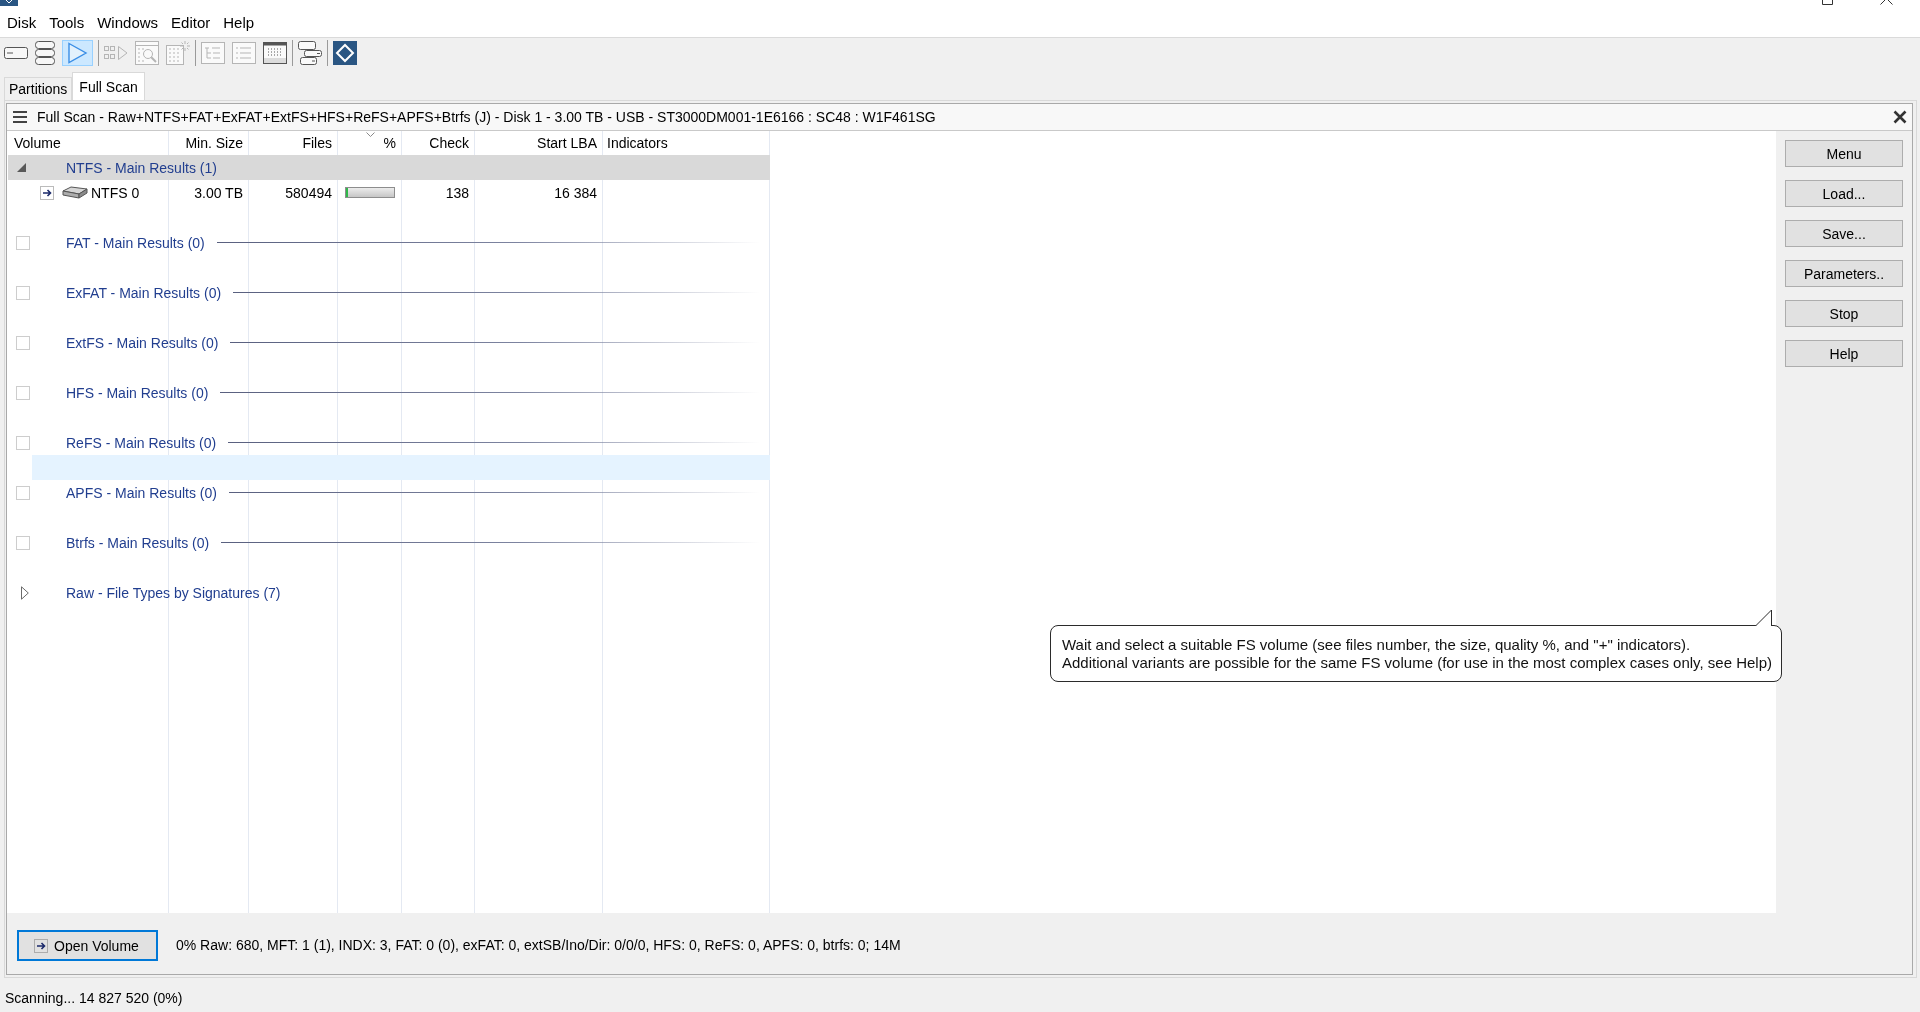  Describe the element at coordinates (310, 53) in the screenshot. I see `stacked-windows-icon` at that location.